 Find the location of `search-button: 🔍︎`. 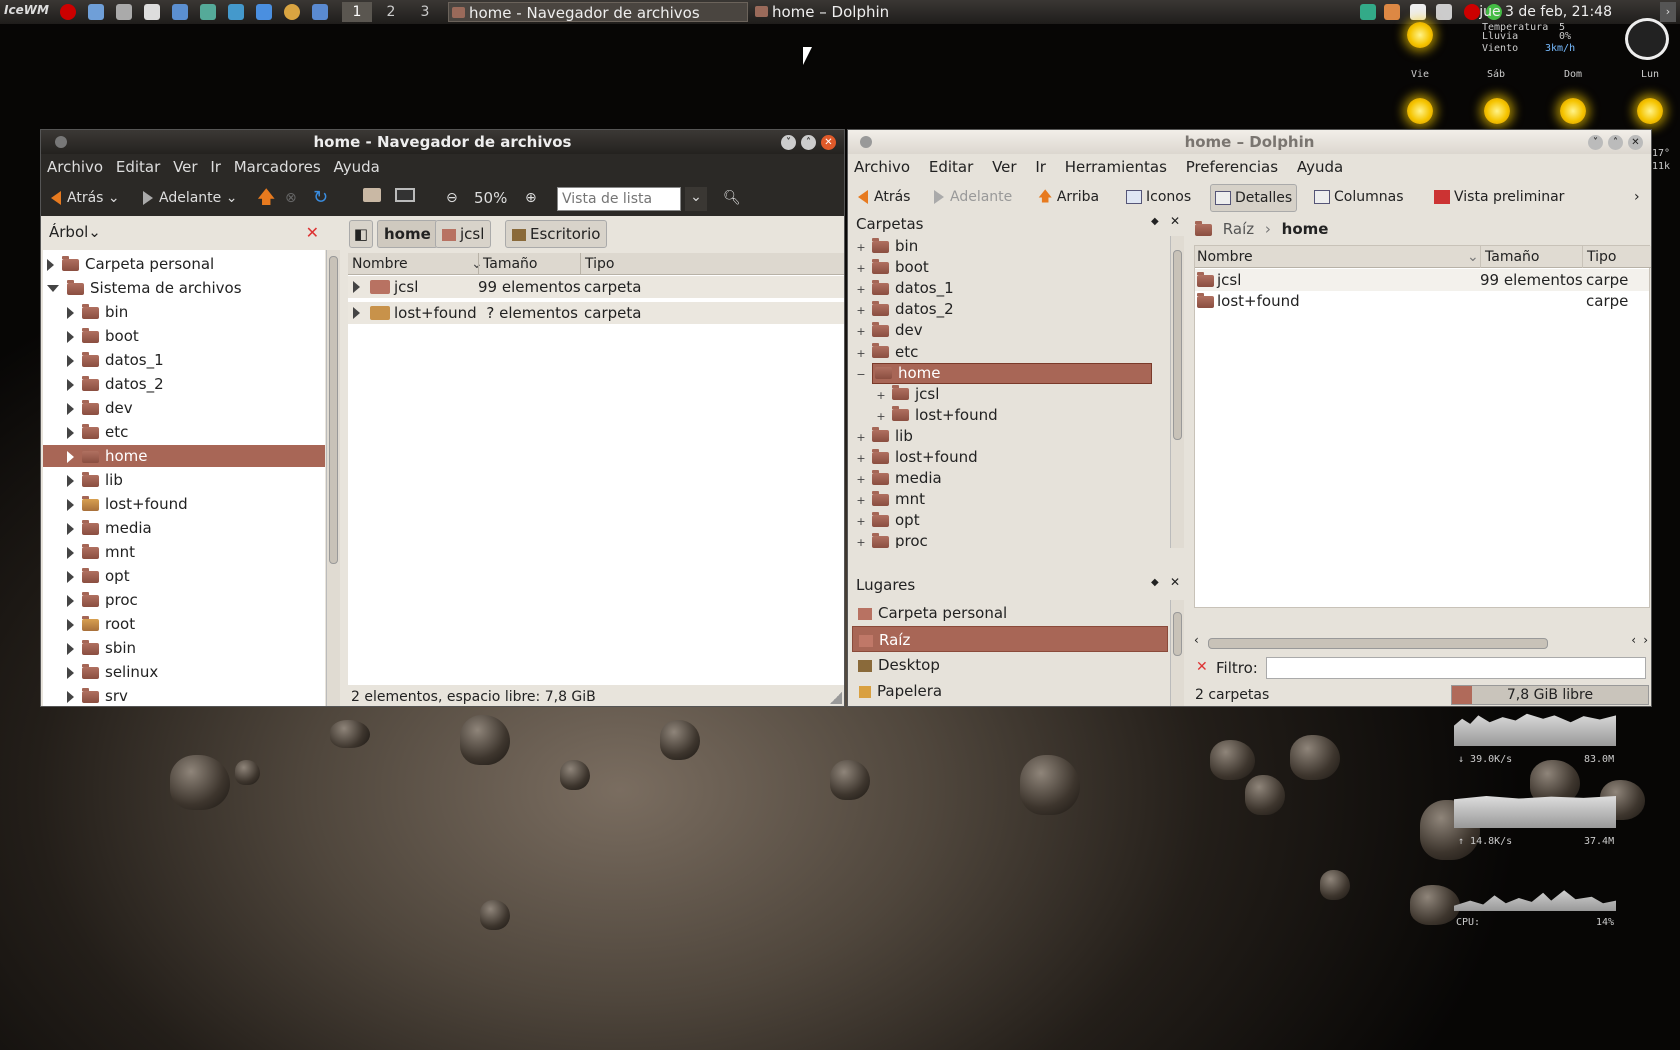

search-button: 🔍︎ is located at coordinates (732, 198).